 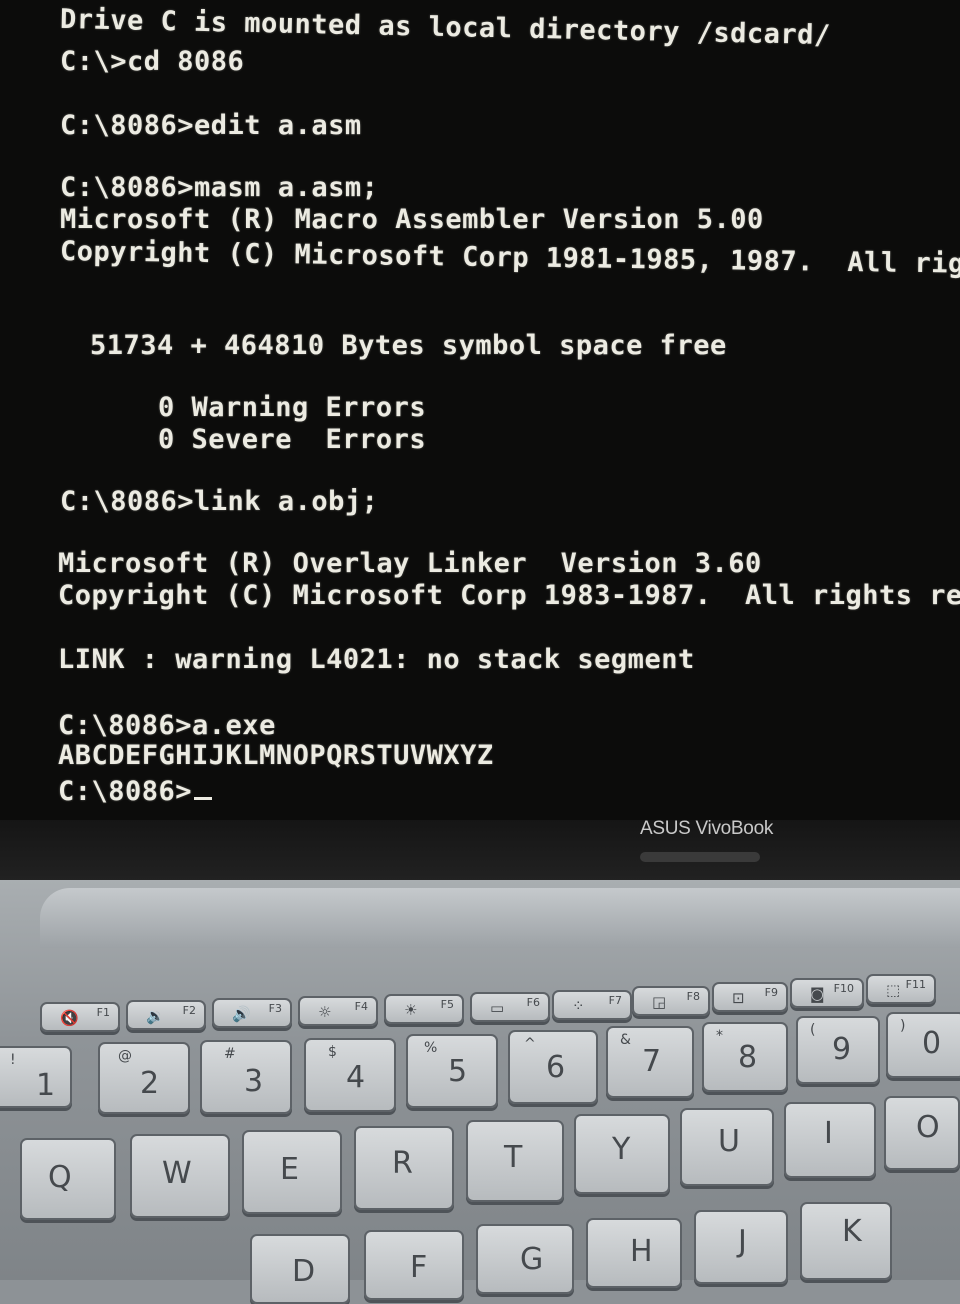 What do you see at coordinates (707, 828) in the screenshot?
I see `laptop-brand-logo: ASUS VivoBook` at bounding box center [707, 828].